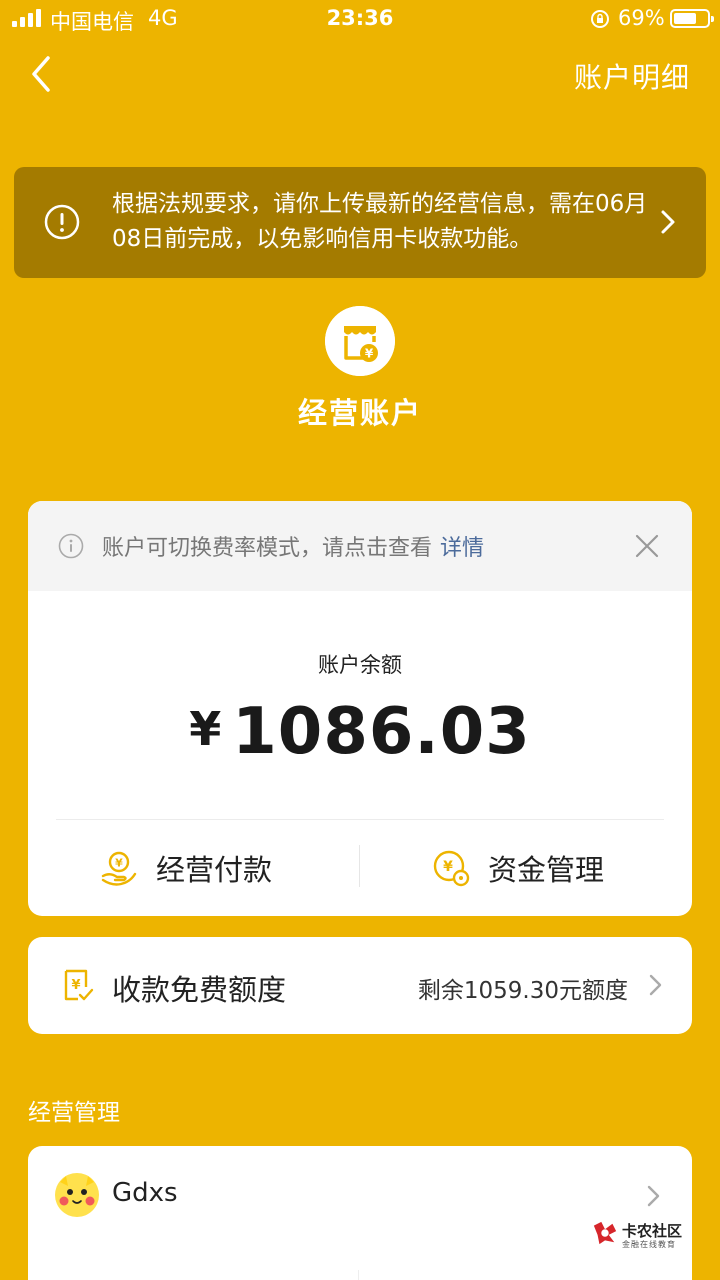 This screenshot has height=1280, width=720. Describe the element at coordinates (360, 1213) in the screenshot. I see `merchant-row: Gdxs` at that location.